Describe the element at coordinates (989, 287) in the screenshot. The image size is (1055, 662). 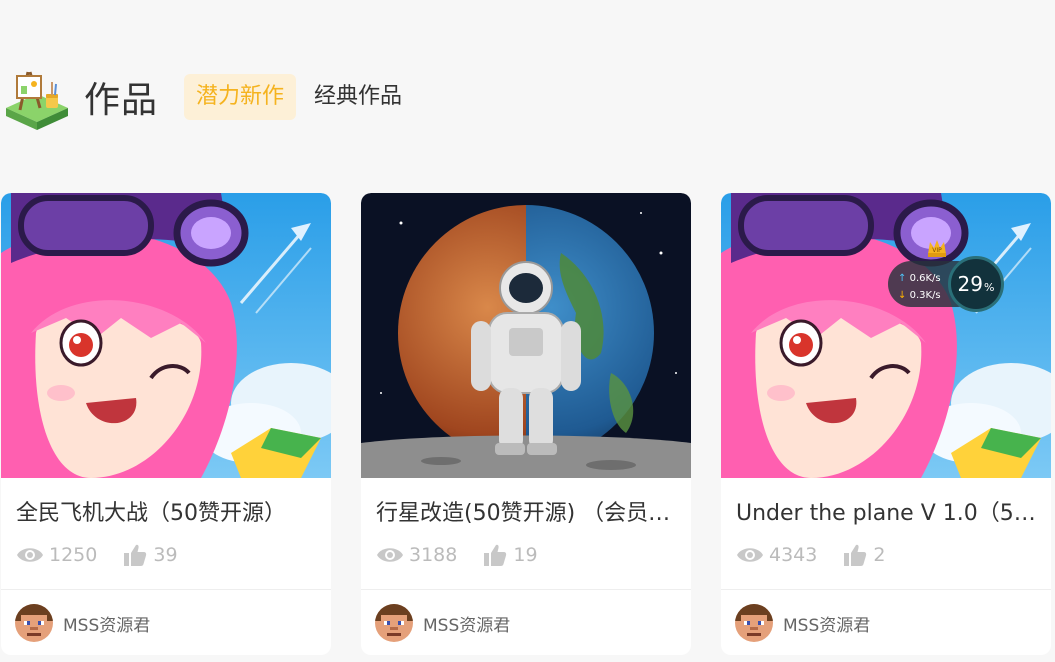
I see `usage-percent-sign: %` at that location.